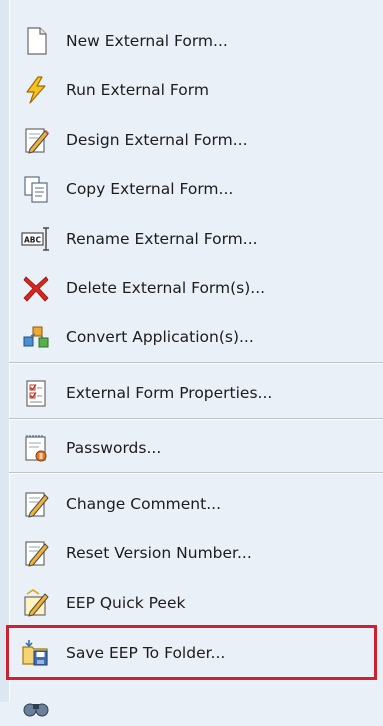  I want to click on rename-abc-icon: ABC, so click(35, 239).